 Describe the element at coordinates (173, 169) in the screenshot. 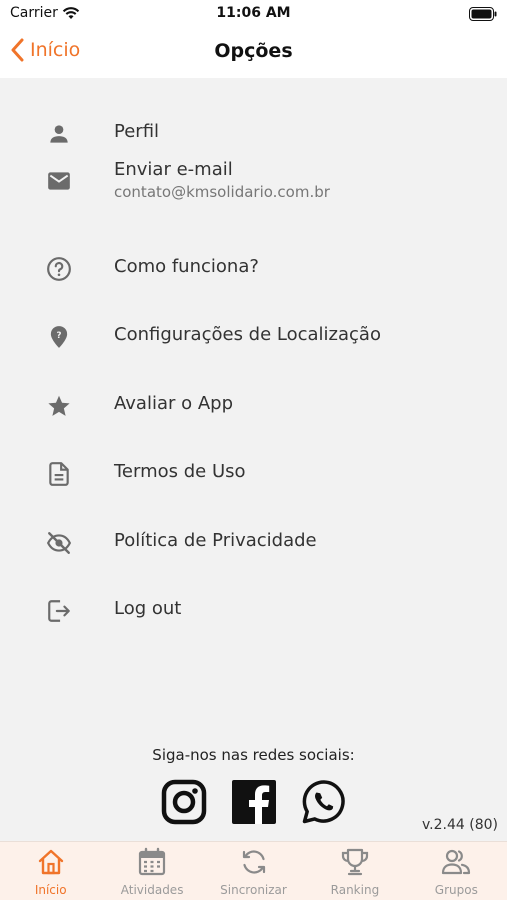

I see `menu-item-label: Enviar e-mail` at that location.